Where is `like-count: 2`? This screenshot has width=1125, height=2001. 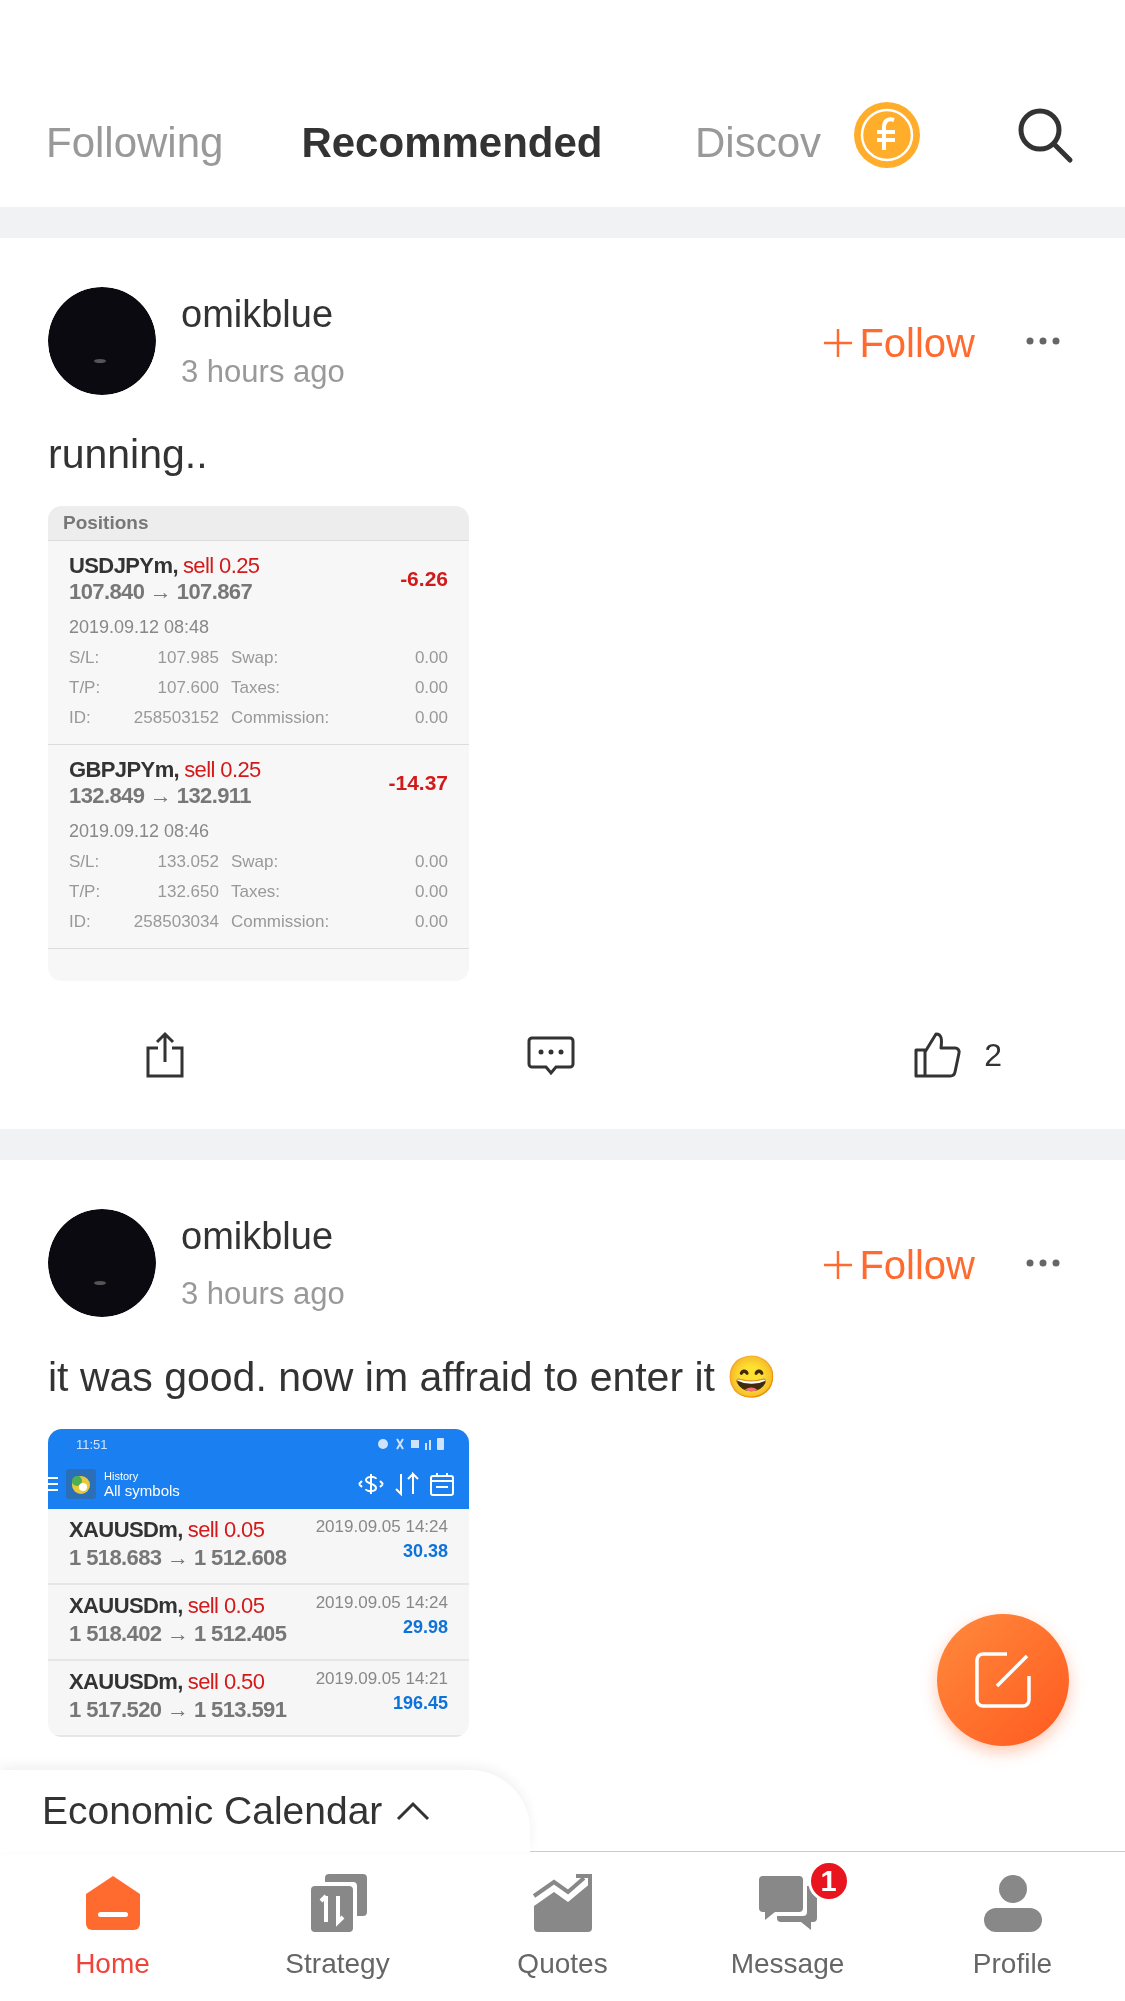 like-count: 2 is located at coordinates (993, 1055).